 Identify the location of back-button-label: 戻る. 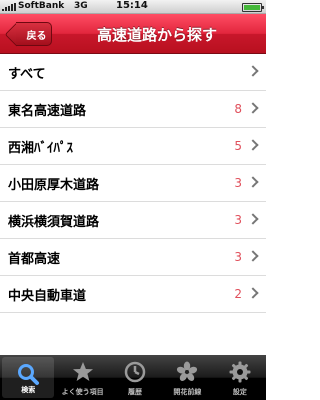
(36, 36).